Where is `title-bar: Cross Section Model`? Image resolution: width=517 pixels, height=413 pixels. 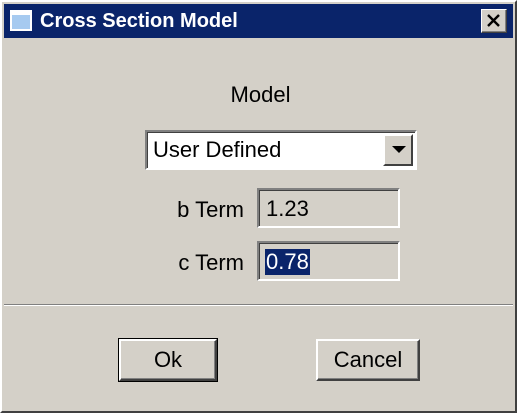 title-bar: Cross Section Model is located at coordinates (258, 21).